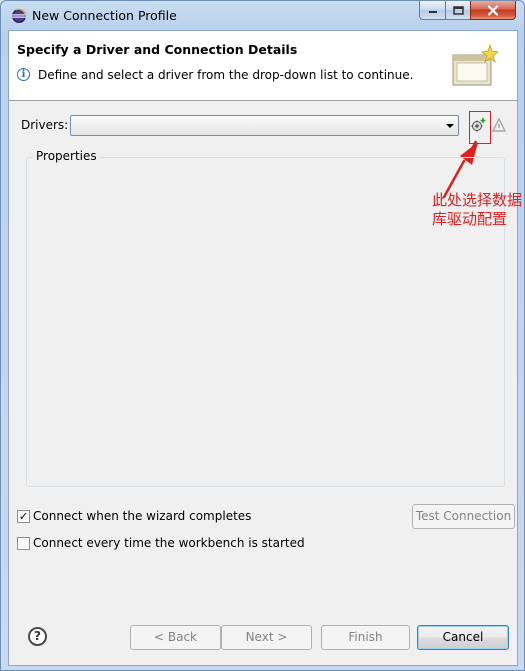  I want to click on close-button, so click(493, 10).